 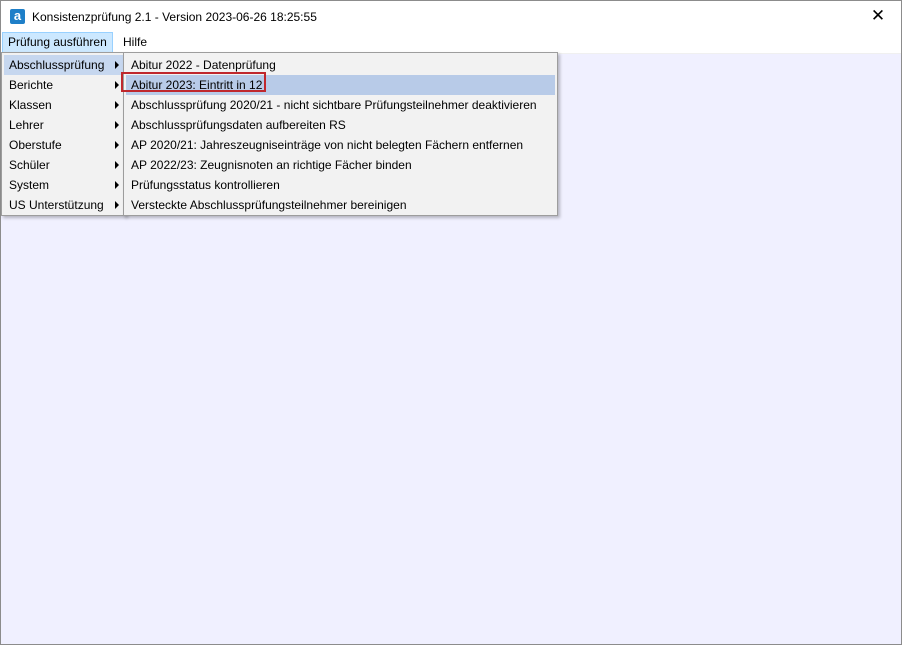 I want to click on menu-item-label: Oberstufe, so click(x=35, y=145).